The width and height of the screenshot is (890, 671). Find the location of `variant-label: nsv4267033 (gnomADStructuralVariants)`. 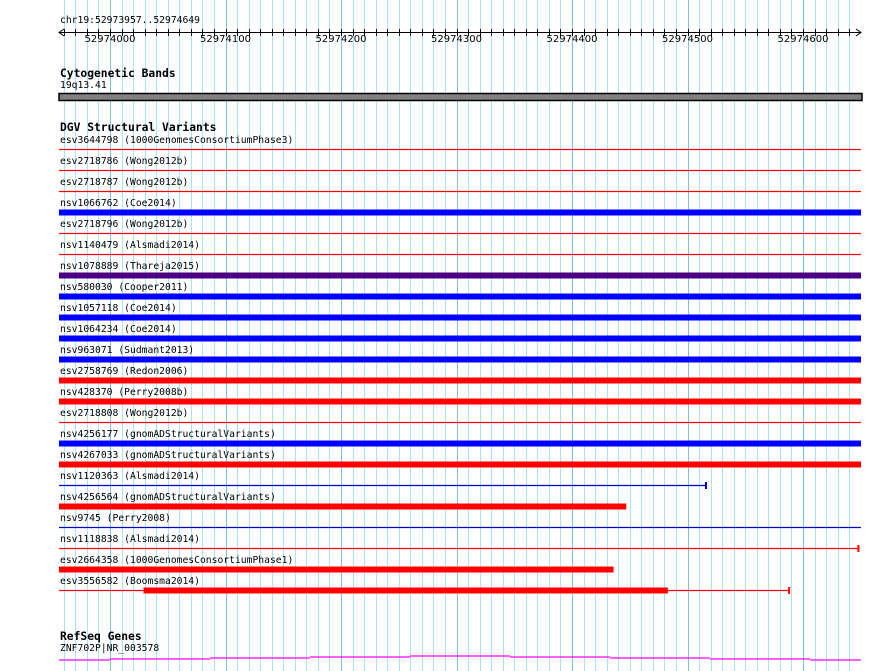

variant-label: nsv4267033 (gnomADStructuralVariants) is located at coordinates (168, 456).